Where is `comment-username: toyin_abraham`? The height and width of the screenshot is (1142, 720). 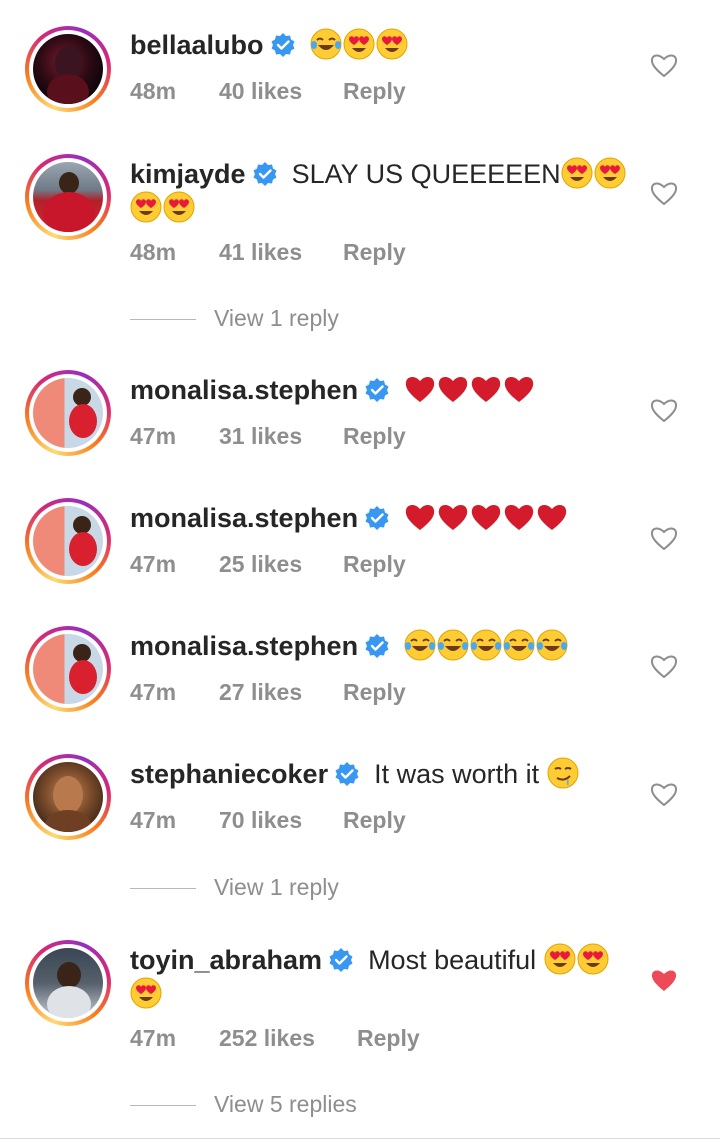
comment-username: toyin_abraham is located at coordinates (226, 960).